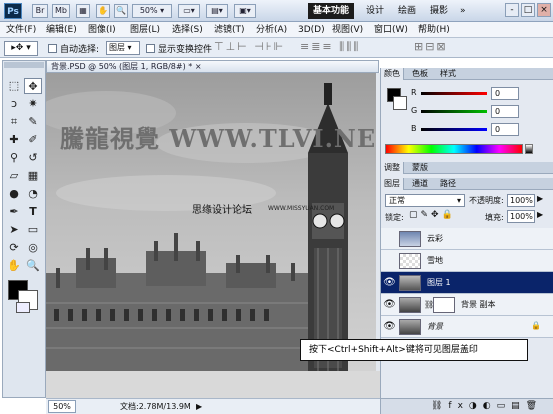 The width and height of the screenshot is (553, 414). I want to click on pen-tool-icon: ✒, so click(14, 212).